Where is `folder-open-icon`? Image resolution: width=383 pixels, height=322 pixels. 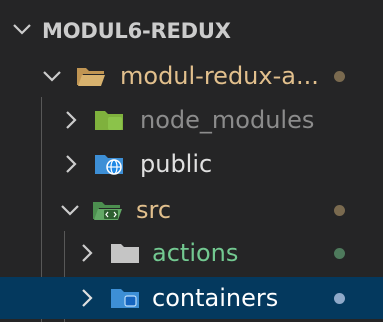 folder-open-icon is located at coordinates (91, 76).